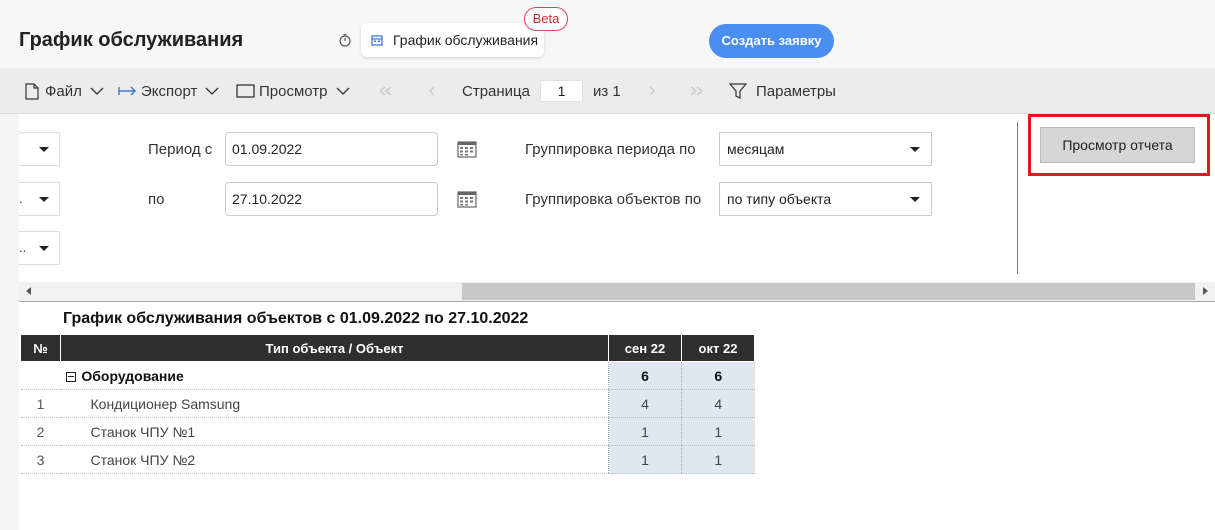 Image resolution: width=1215 pixels, height=530 pixels. I want to click on page-count: из 1, so click(607, 91).